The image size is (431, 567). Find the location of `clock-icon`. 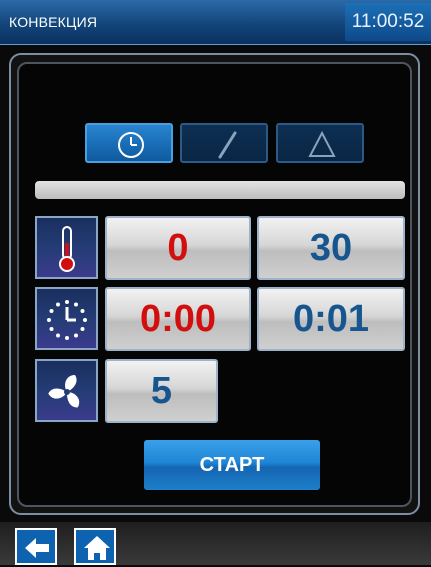

clock-icon is located at coordinates (131, 145).